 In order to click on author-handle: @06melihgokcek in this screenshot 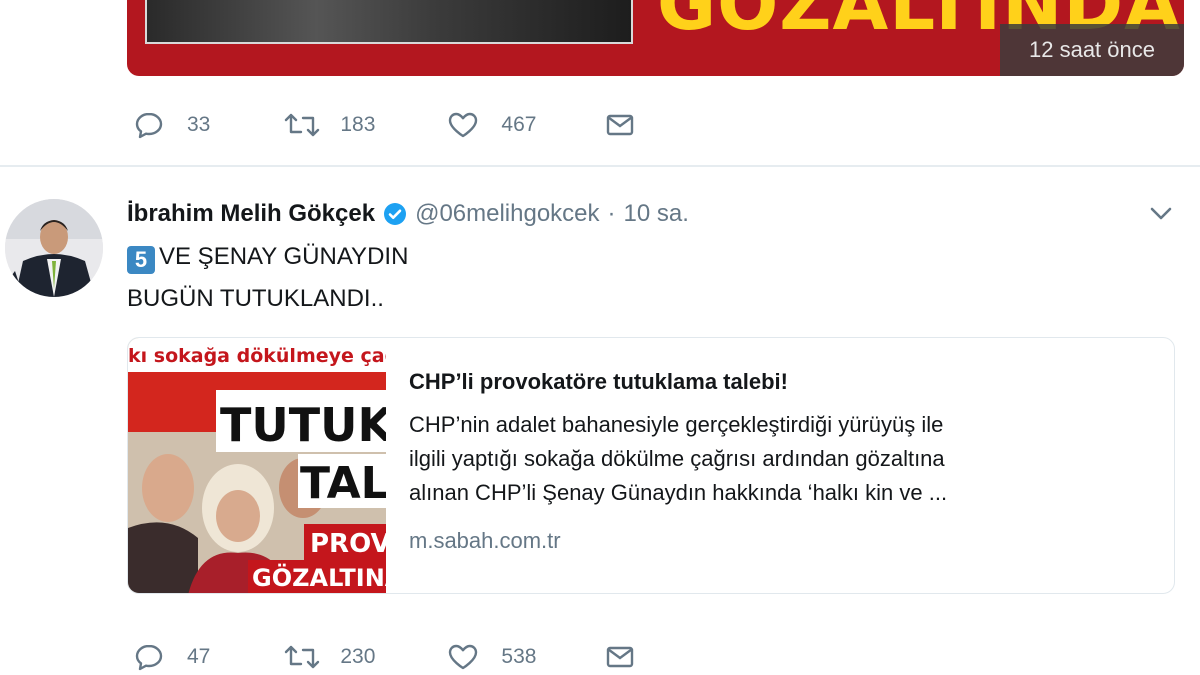, I will do `click(507, 214)`.